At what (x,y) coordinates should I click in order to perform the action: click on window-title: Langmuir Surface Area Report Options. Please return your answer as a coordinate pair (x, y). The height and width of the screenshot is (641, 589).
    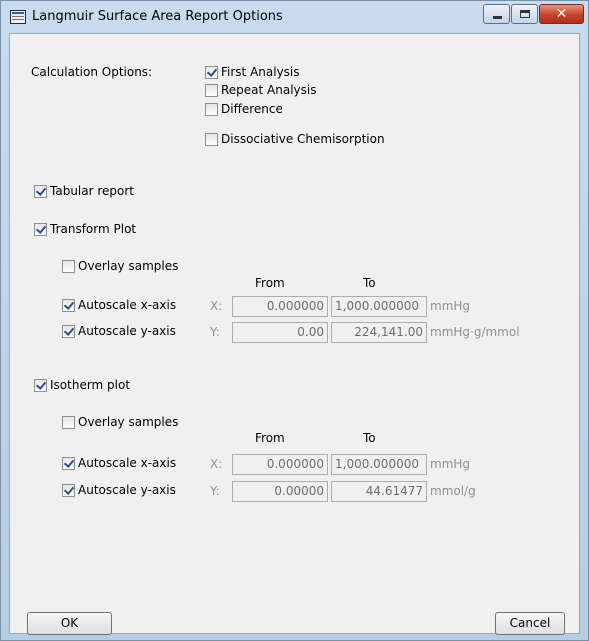
    Looking at the image, I should click on (157, 16).